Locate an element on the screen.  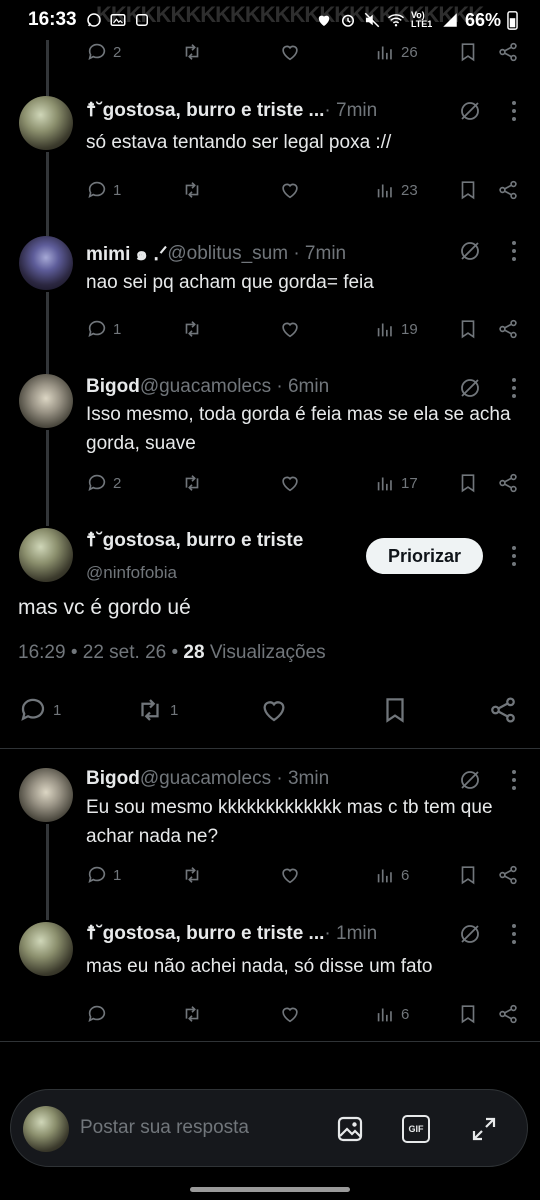
tweet-header: ☨˘gostosa, burro e triste ... · 1min is located at coordinates (231, 933).